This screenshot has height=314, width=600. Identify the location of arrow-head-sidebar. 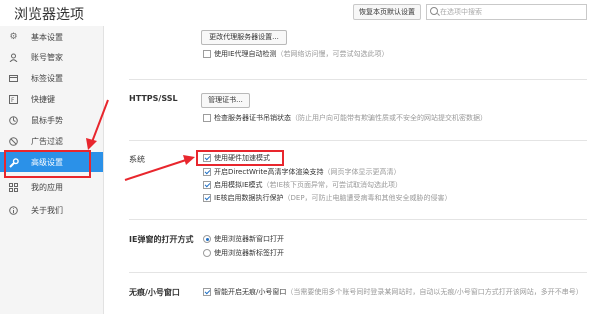
(91, 144).